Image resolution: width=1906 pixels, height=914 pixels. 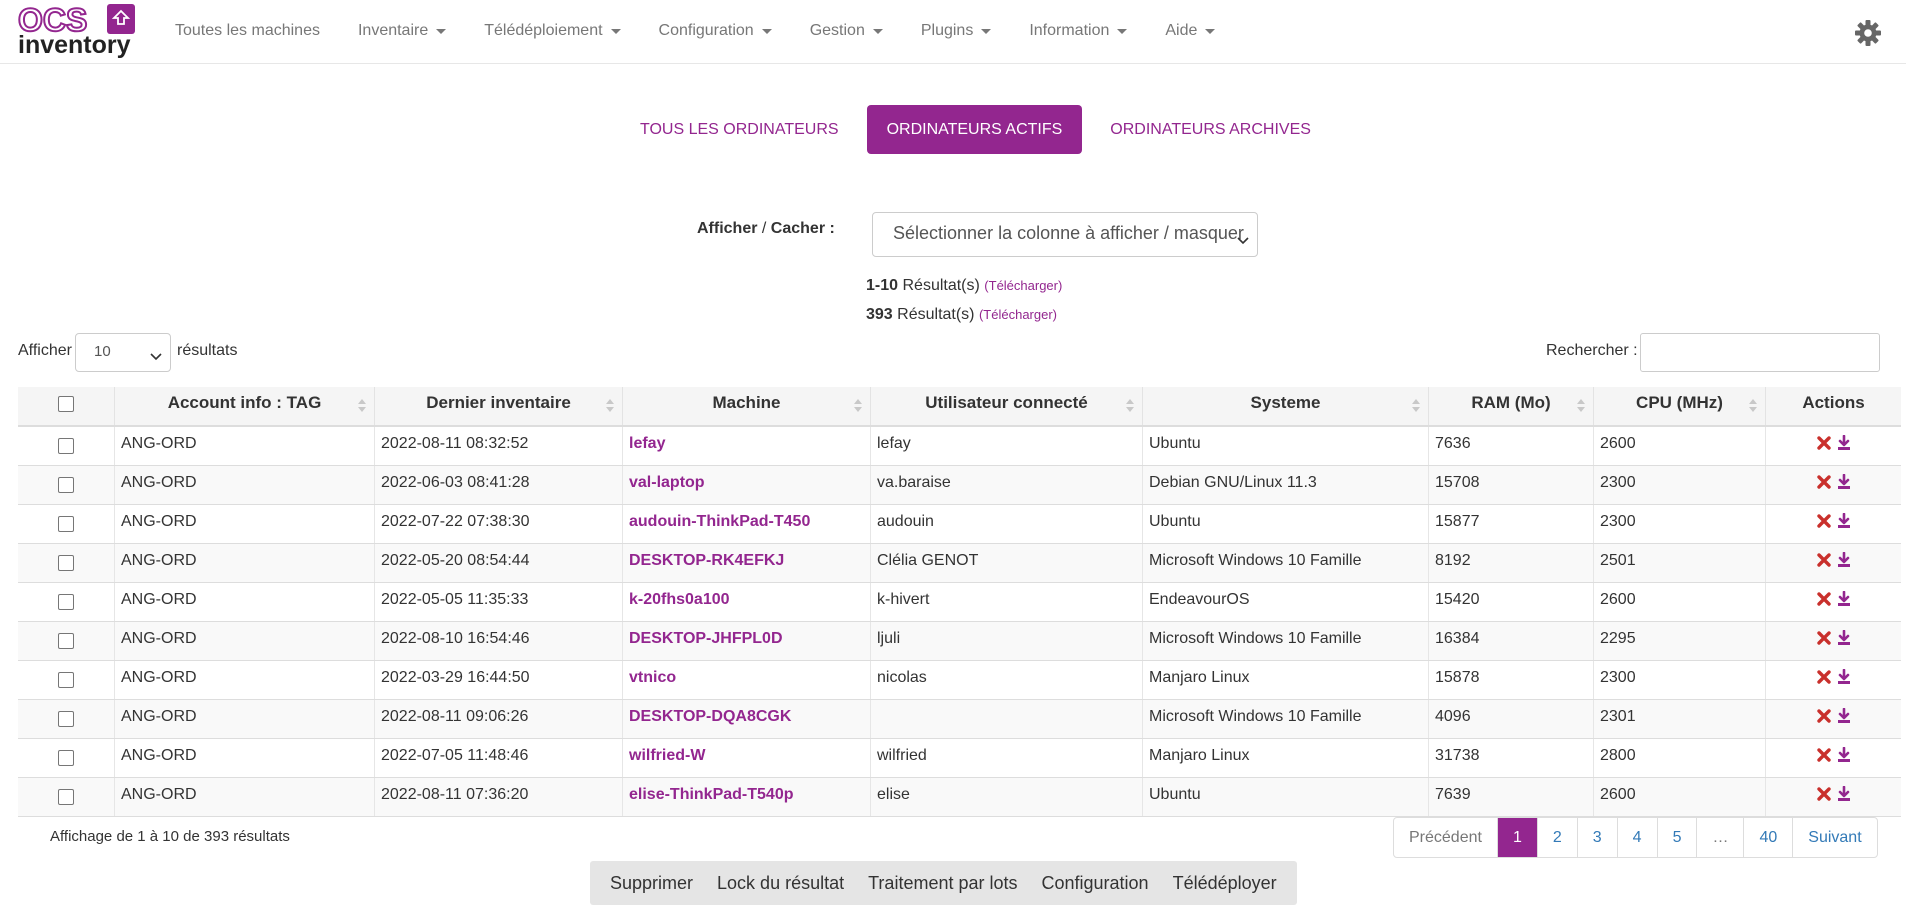 What do you see at coordinates (245, 406) in the screenshot?
I see `column-header: Account info : TAG` at bounding box center [245, 406].